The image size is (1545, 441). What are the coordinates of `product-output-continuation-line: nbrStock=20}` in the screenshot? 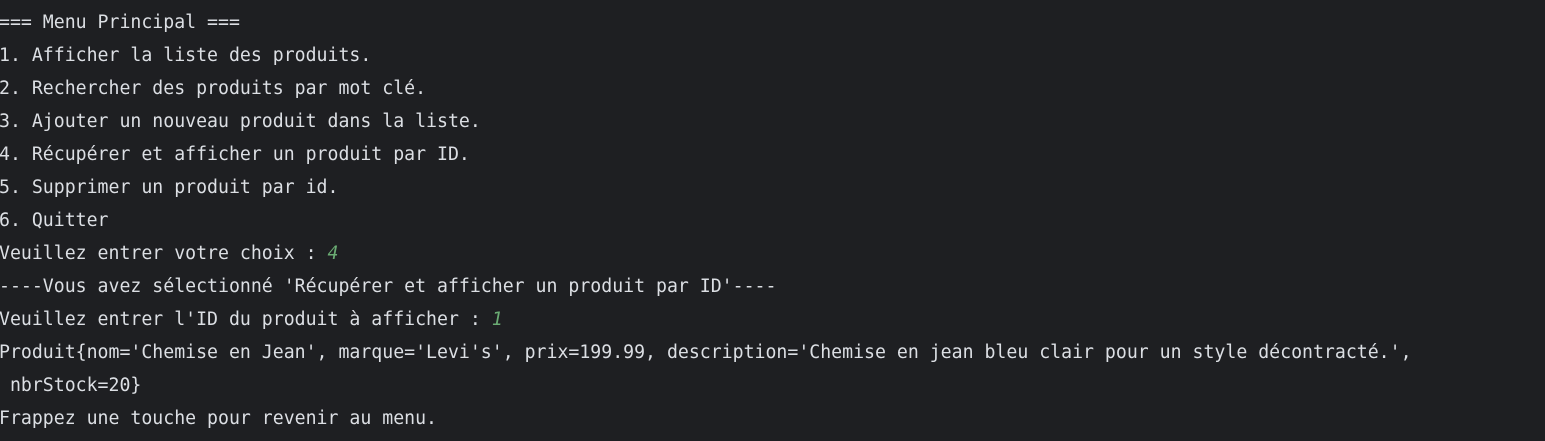 It's located at (772, 385).